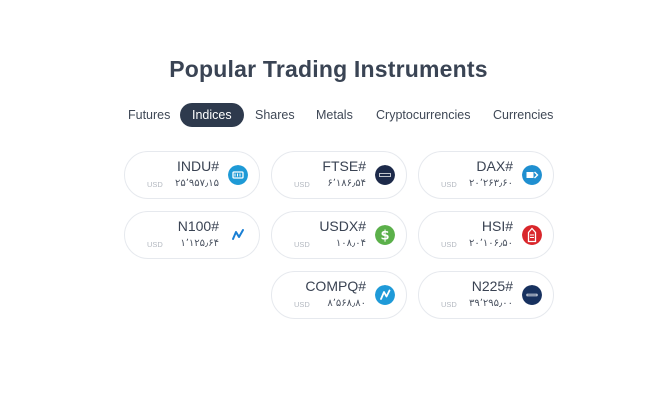 The image size is (657, 413). What do you see at coordinates (532, 235) in the screenshot?
I see `hsi-icon` at bounding box center [532, 235].